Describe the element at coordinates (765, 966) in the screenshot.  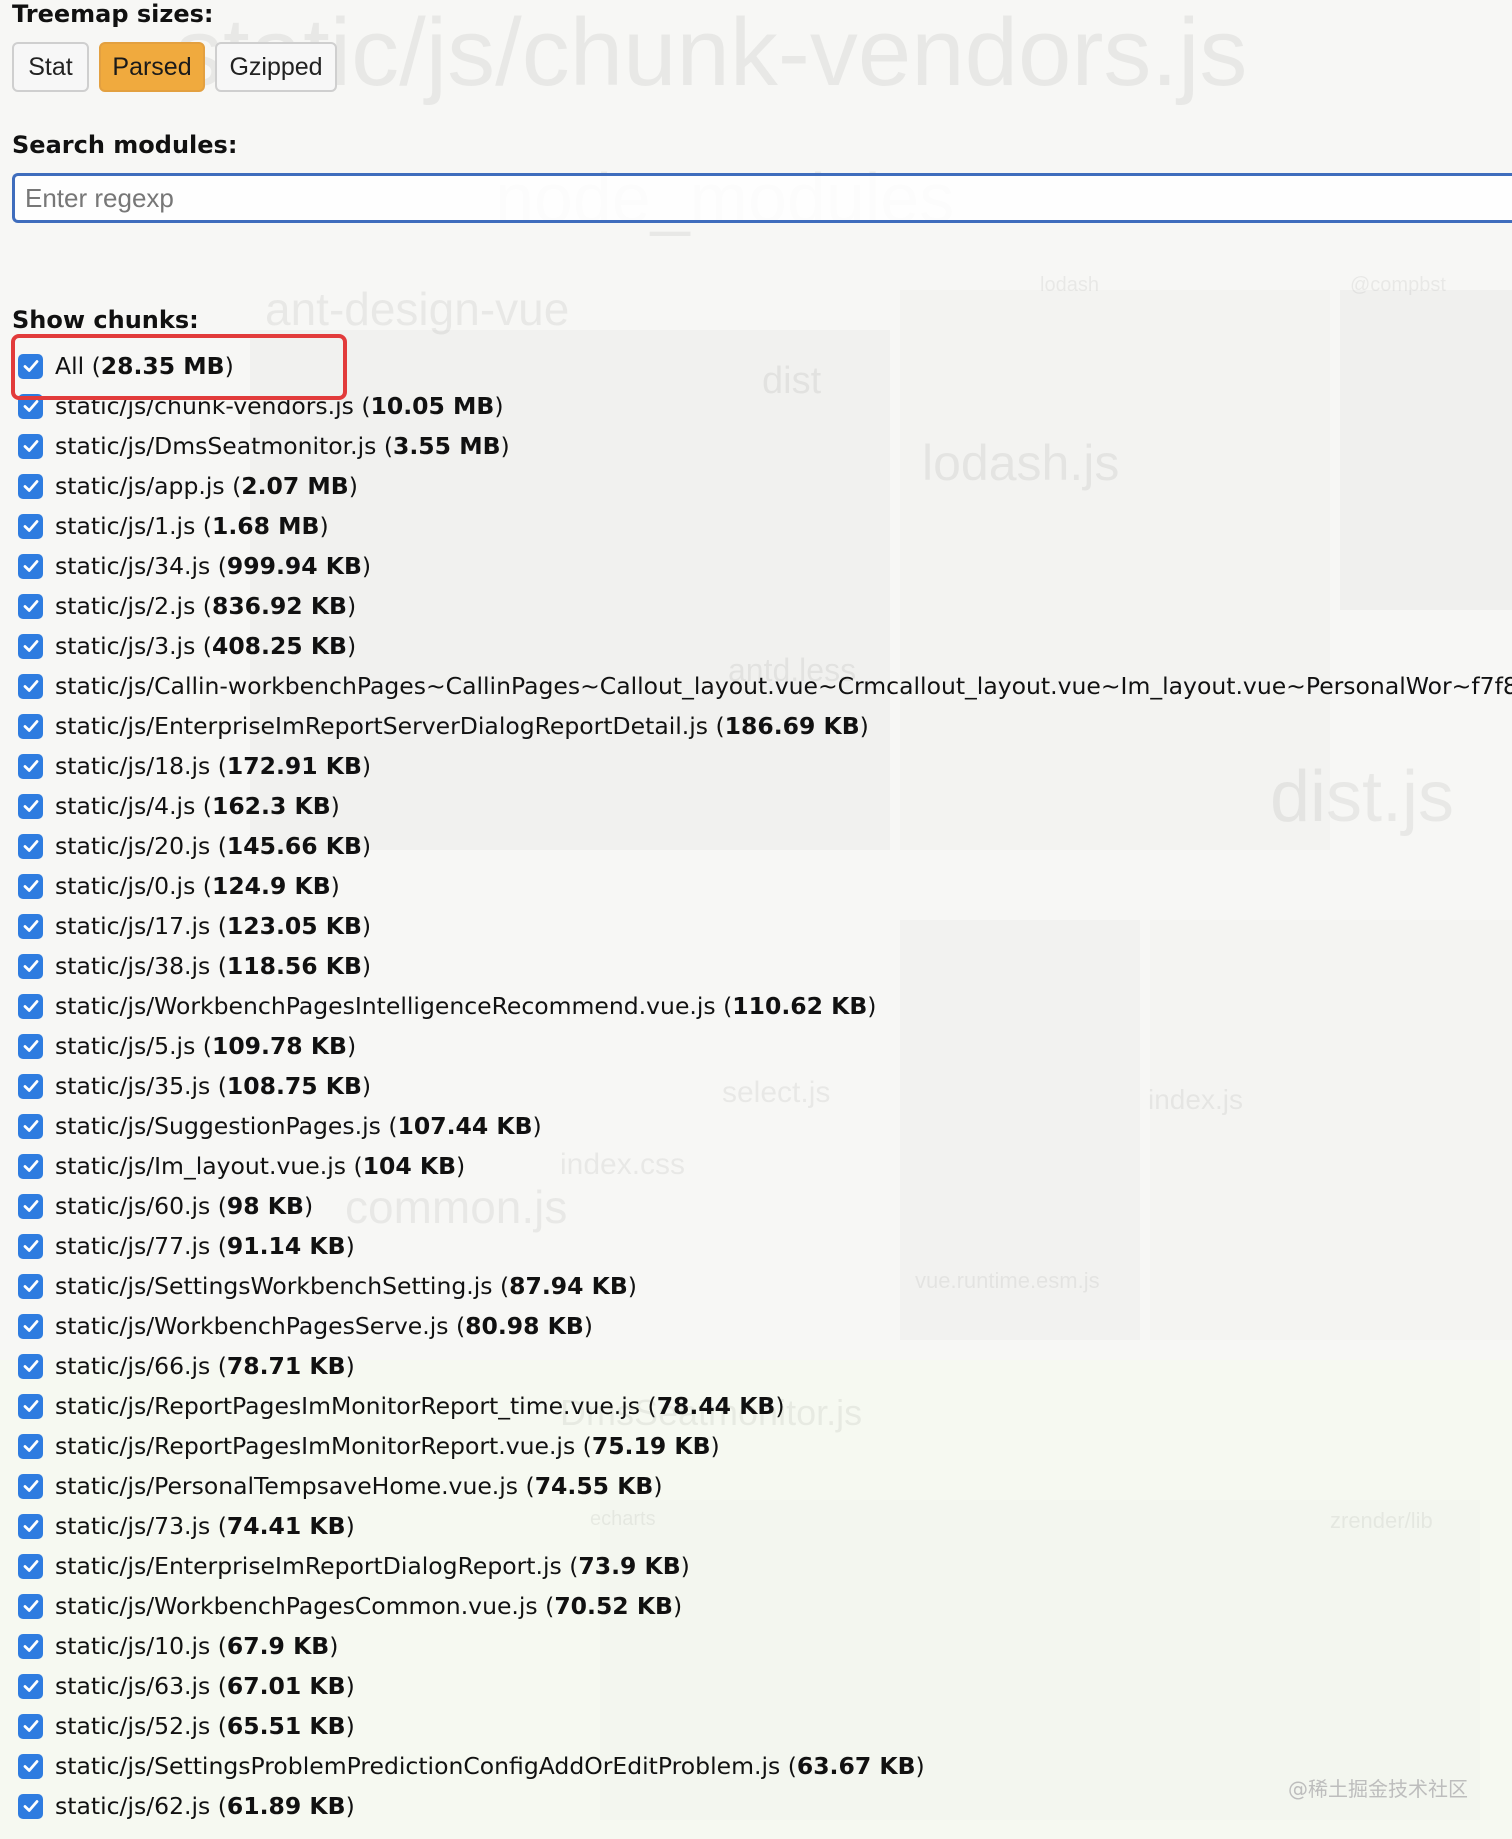
I see `chunk-item: static/js/38.js (118.56 KB)` at that location.